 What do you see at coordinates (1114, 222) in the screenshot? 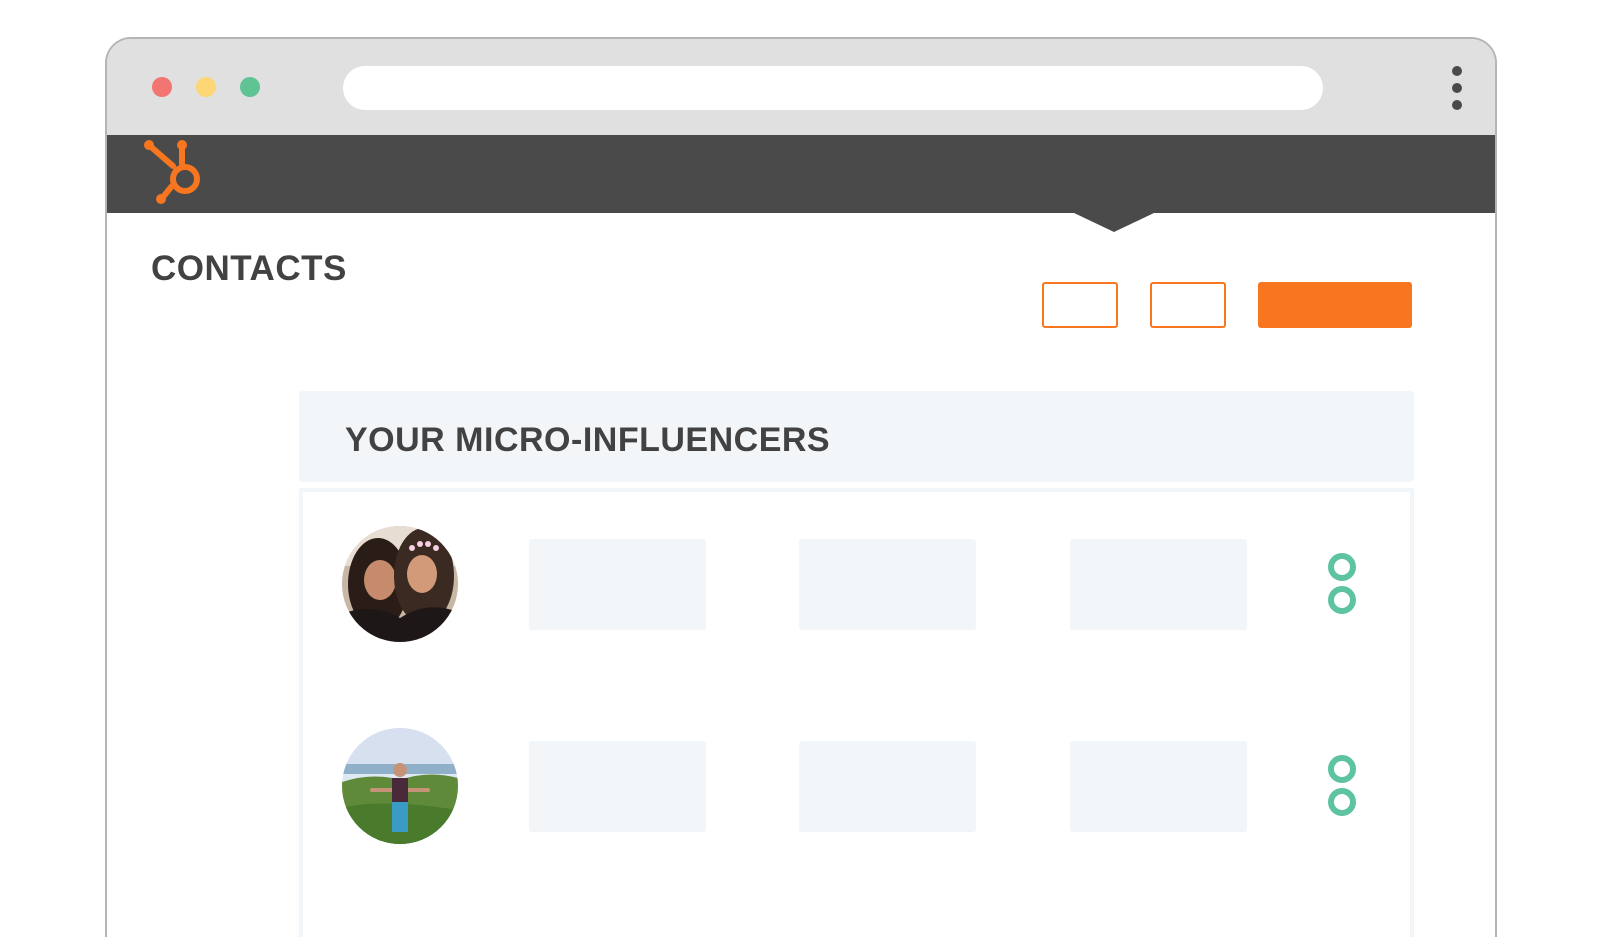
I see `header-dropdown-pointer` at bounding box center [1114, 222].